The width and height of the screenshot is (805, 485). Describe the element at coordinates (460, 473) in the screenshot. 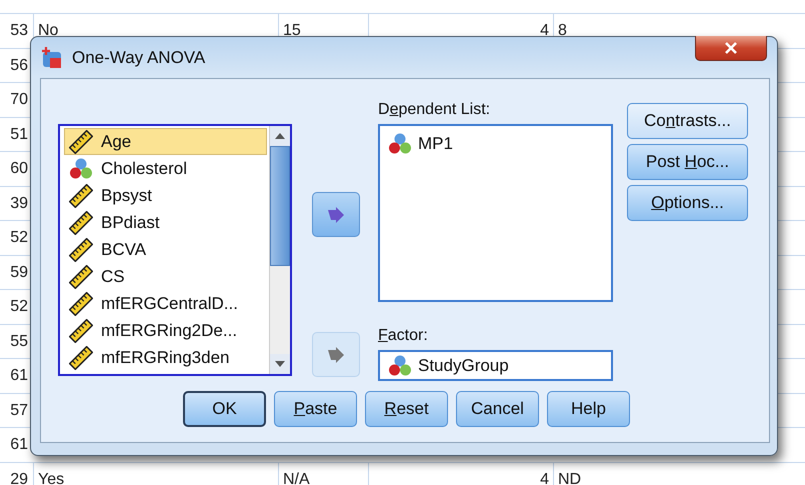

I see `table-cell: 4` at that location.